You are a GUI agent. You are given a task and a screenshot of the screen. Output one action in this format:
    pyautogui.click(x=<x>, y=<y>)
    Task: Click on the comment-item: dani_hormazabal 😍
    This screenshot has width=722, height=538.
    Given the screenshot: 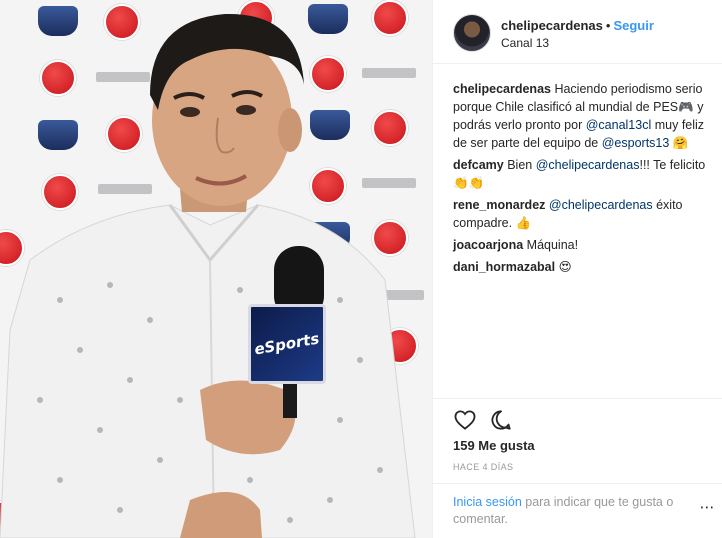 What is the action you would take?
    pyautogui.click(x=584, y=267)
    